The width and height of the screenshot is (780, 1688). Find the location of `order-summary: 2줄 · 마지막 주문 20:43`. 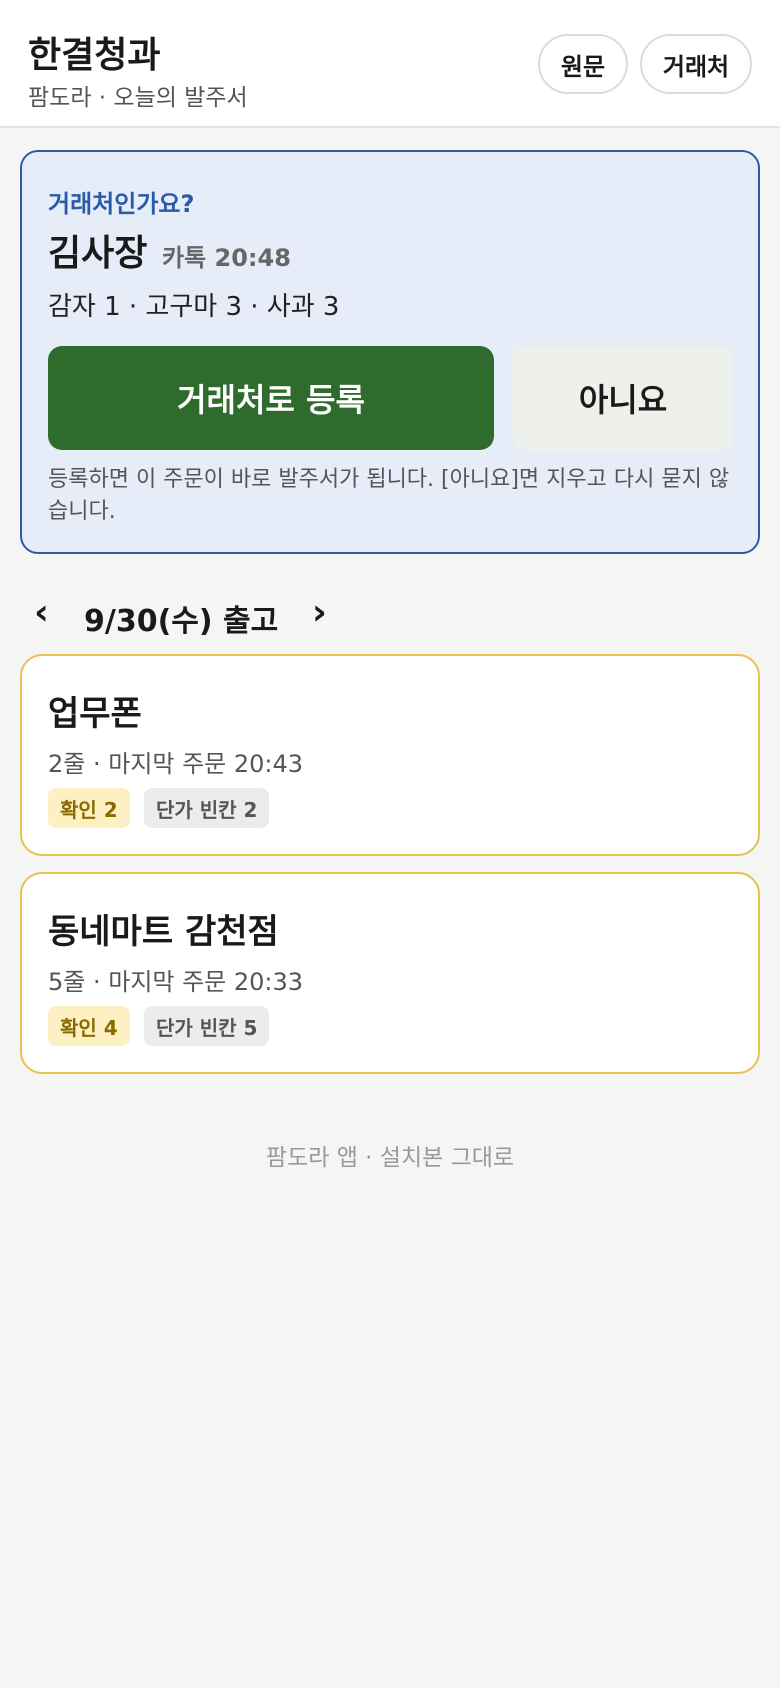

order-summary: 2줄 · 마지막 주문 20:43 is located at coordinates (176, 764).